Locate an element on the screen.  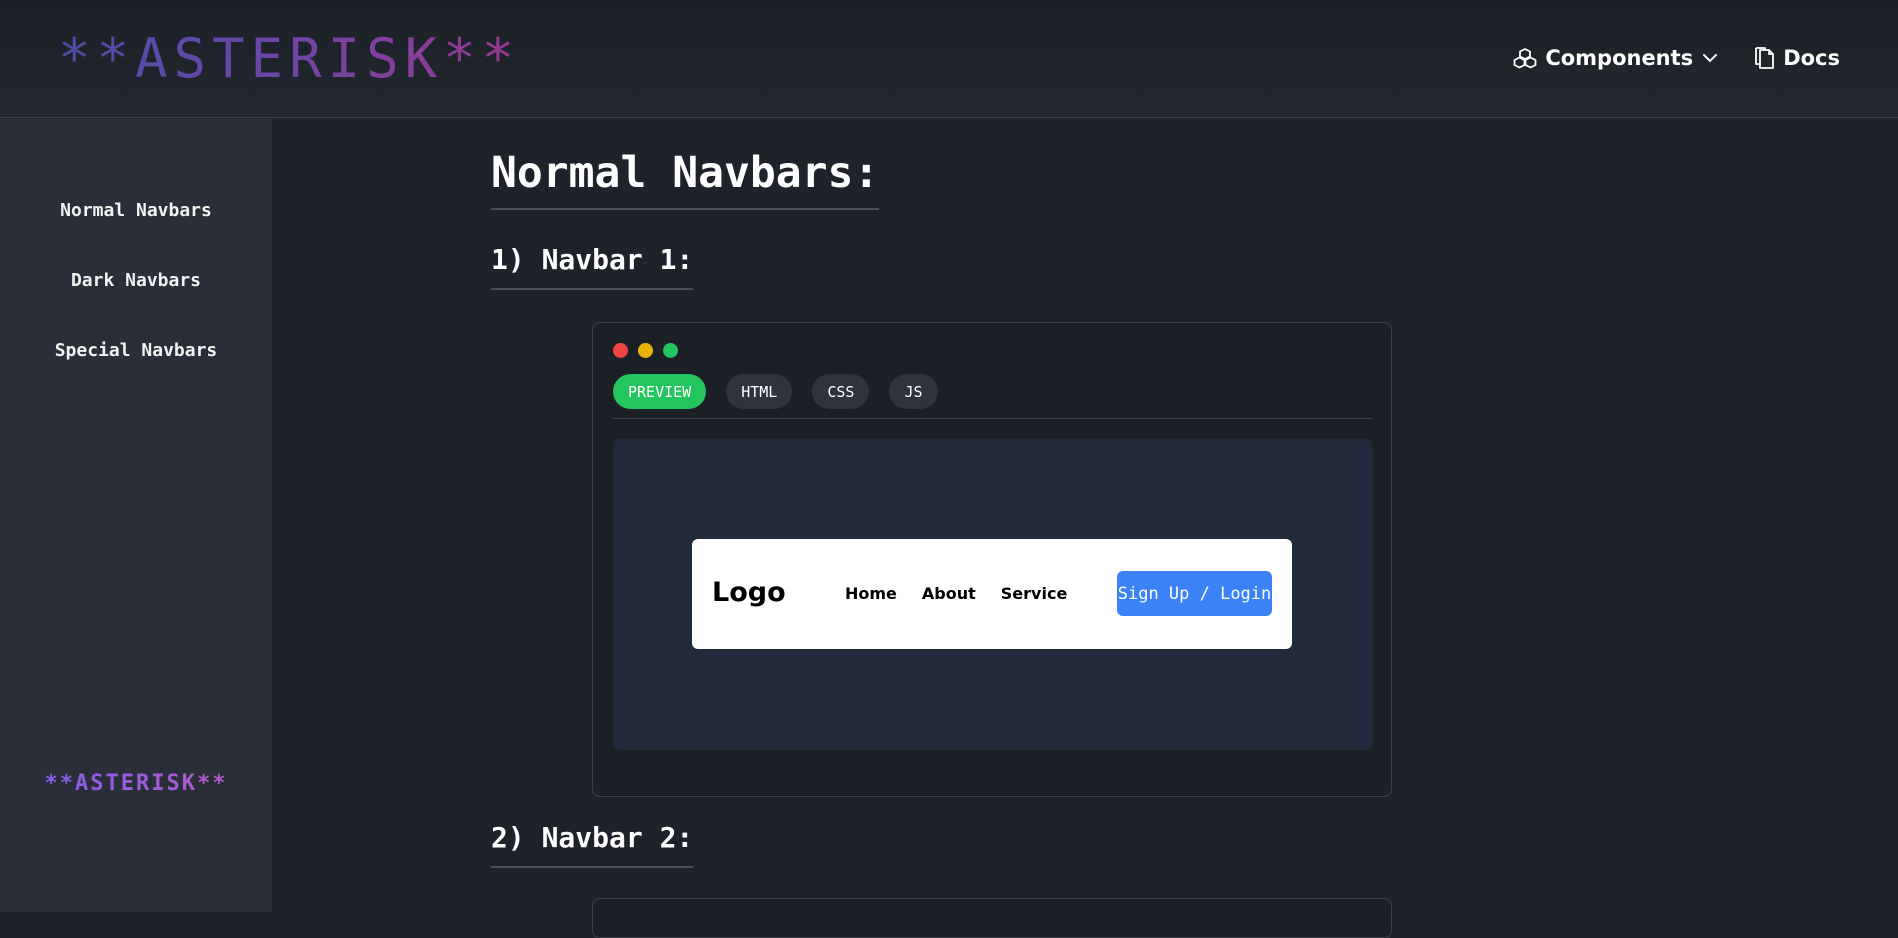
sidebar-item-dark-navbars: Dark Navbars is located at coordinates (136, 280).